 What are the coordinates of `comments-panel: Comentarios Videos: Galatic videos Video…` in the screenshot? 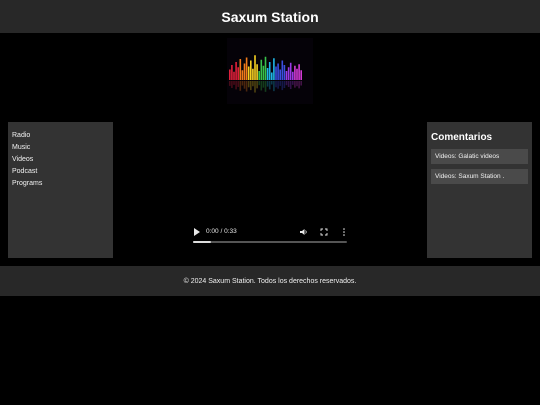 It's located at (479, 190).